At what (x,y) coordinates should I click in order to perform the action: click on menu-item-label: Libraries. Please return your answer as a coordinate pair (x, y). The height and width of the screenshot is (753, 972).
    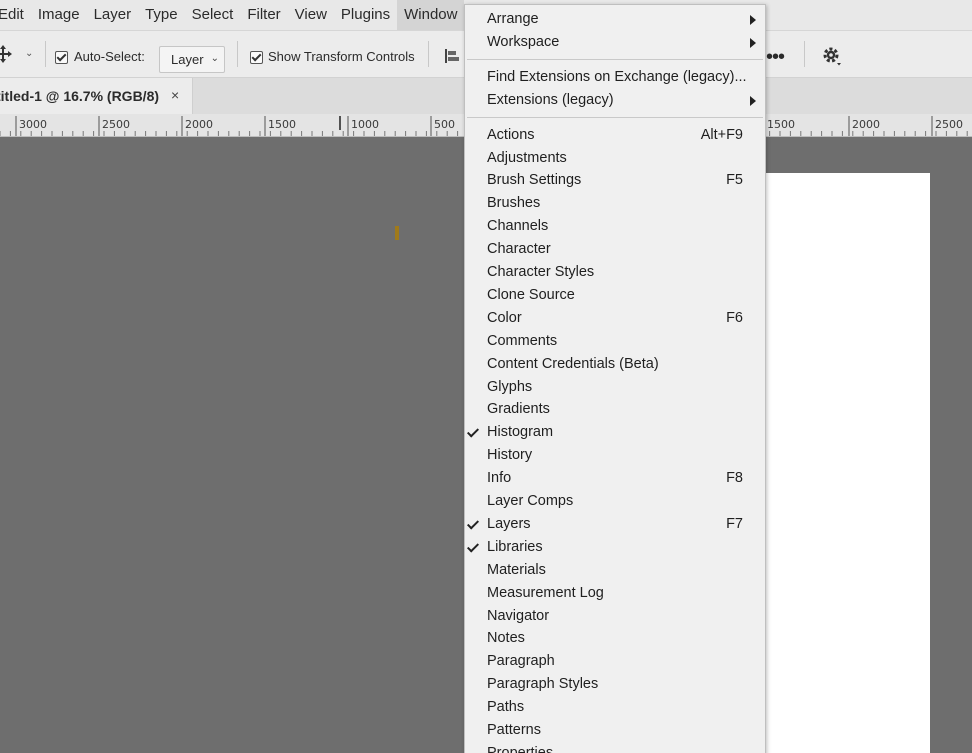
    Looking at the image, I should click on (515, 546).